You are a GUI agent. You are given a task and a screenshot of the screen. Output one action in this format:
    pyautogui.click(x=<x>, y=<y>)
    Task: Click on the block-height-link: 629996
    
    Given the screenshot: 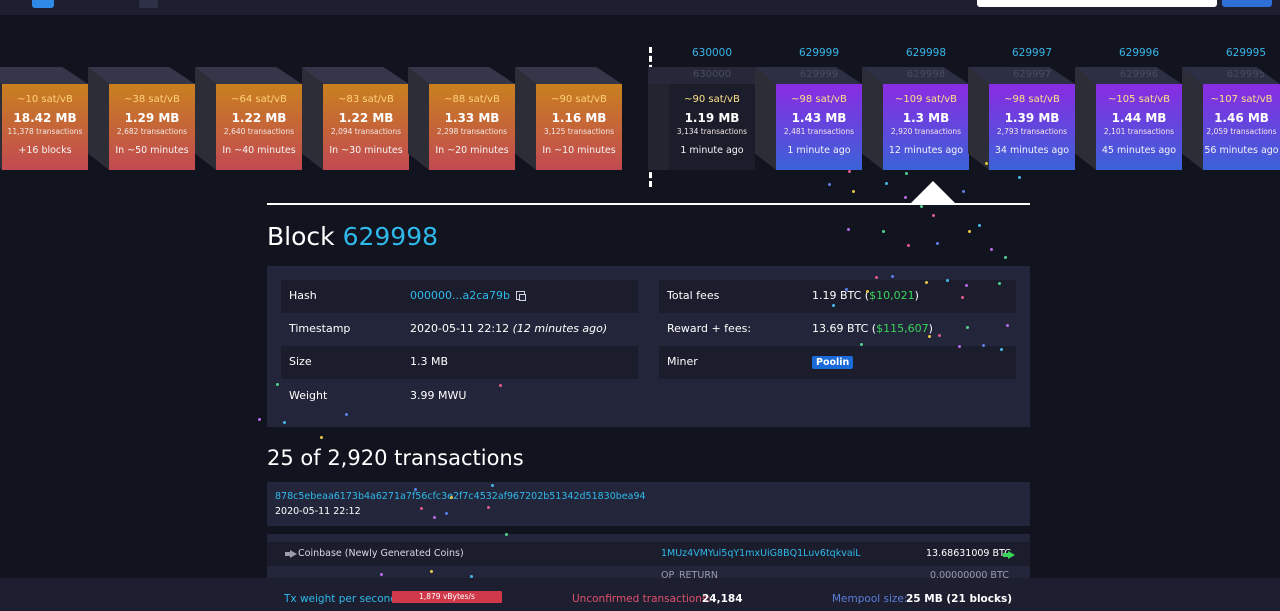 What is the action you would take?
    pyautogui.click(x=1139, y=53)
    